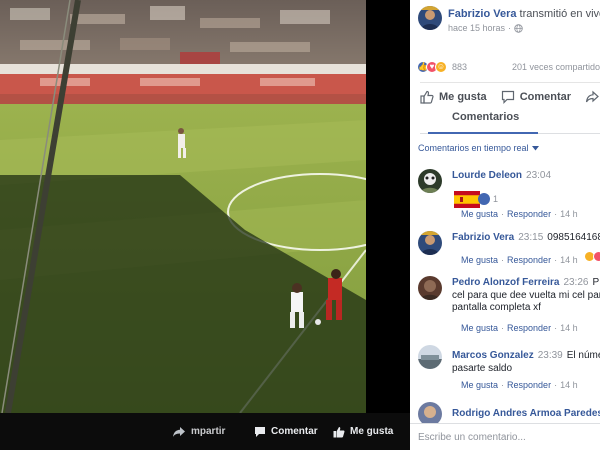 This screenshot has height=450, width=600. I want to click on author-avatar, so click(430, 18).